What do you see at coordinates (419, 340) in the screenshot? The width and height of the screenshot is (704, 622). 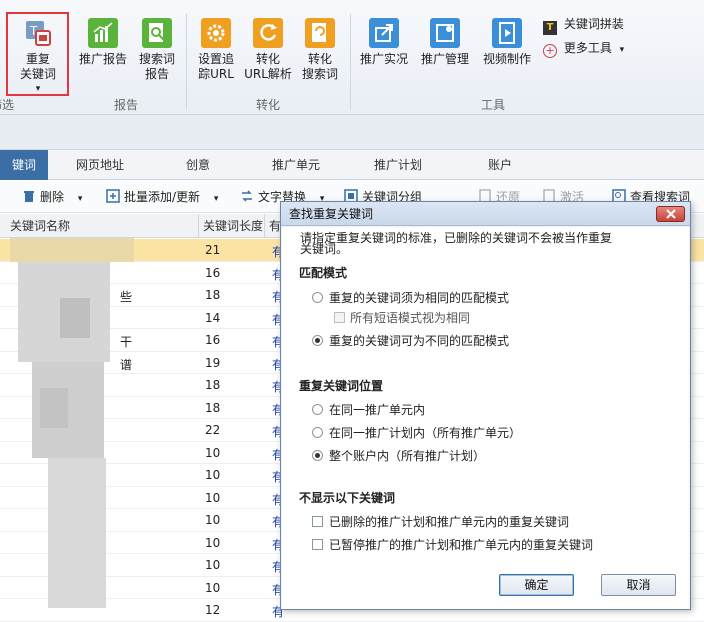 I see `match-diff-label: 重复的关键词可为不同的匹配模式` at bounding box center [419, 340].